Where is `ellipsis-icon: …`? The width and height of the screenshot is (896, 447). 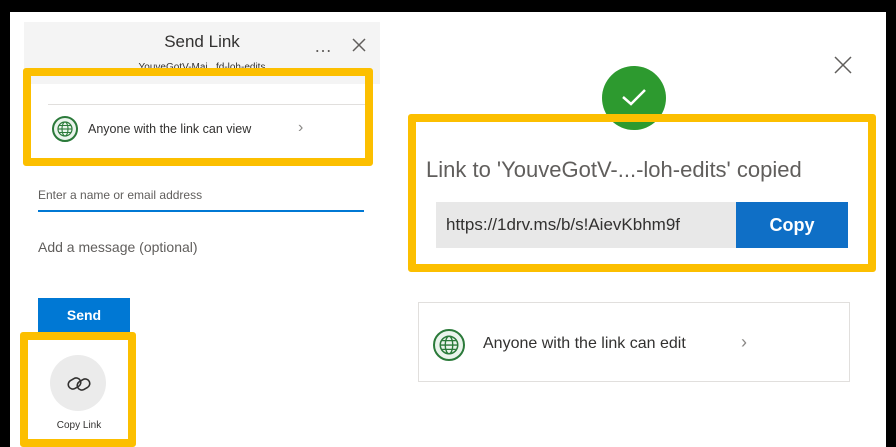 ellipsis-icon: … is located at coordinates (323, 46).